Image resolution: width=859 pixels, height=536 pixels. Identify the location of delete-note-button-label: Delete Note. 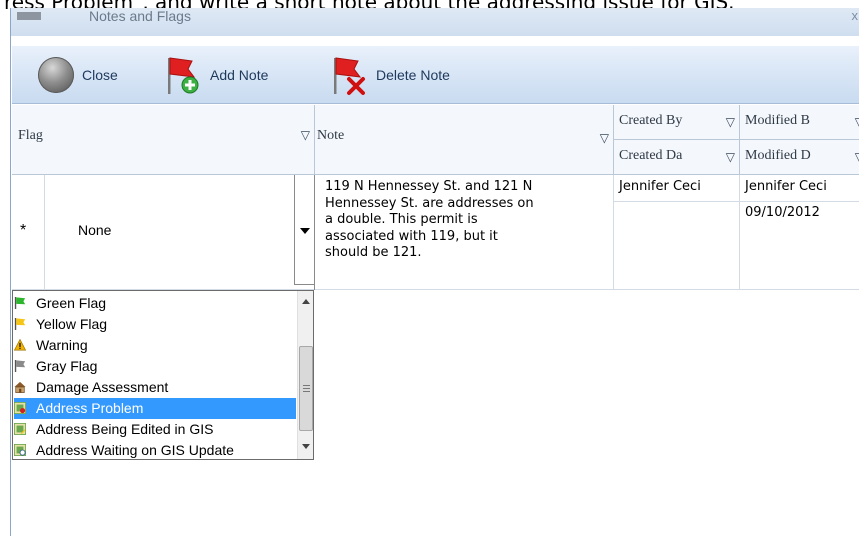
(413, 75).